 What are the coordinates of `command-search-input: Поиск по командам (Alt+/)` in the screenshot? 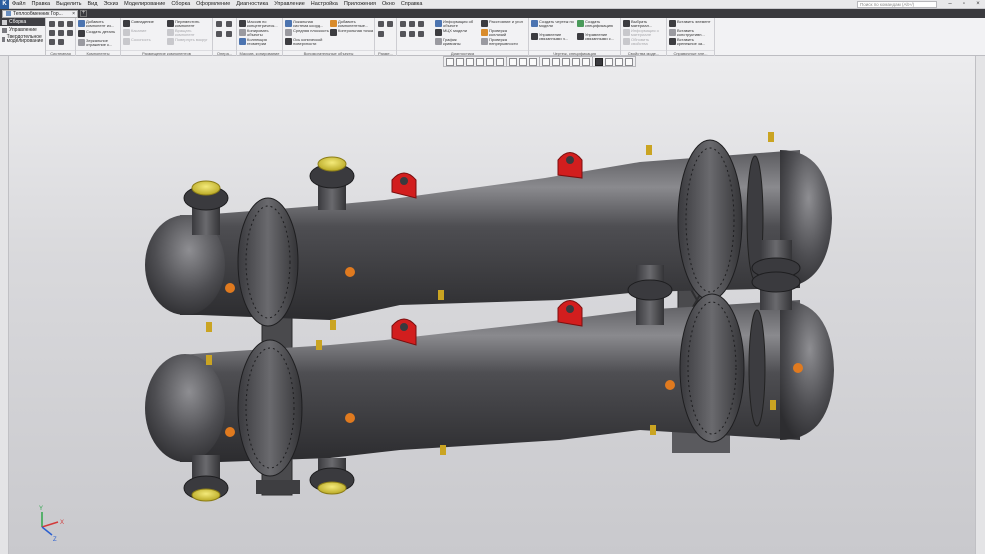 It's located at (897, 4).